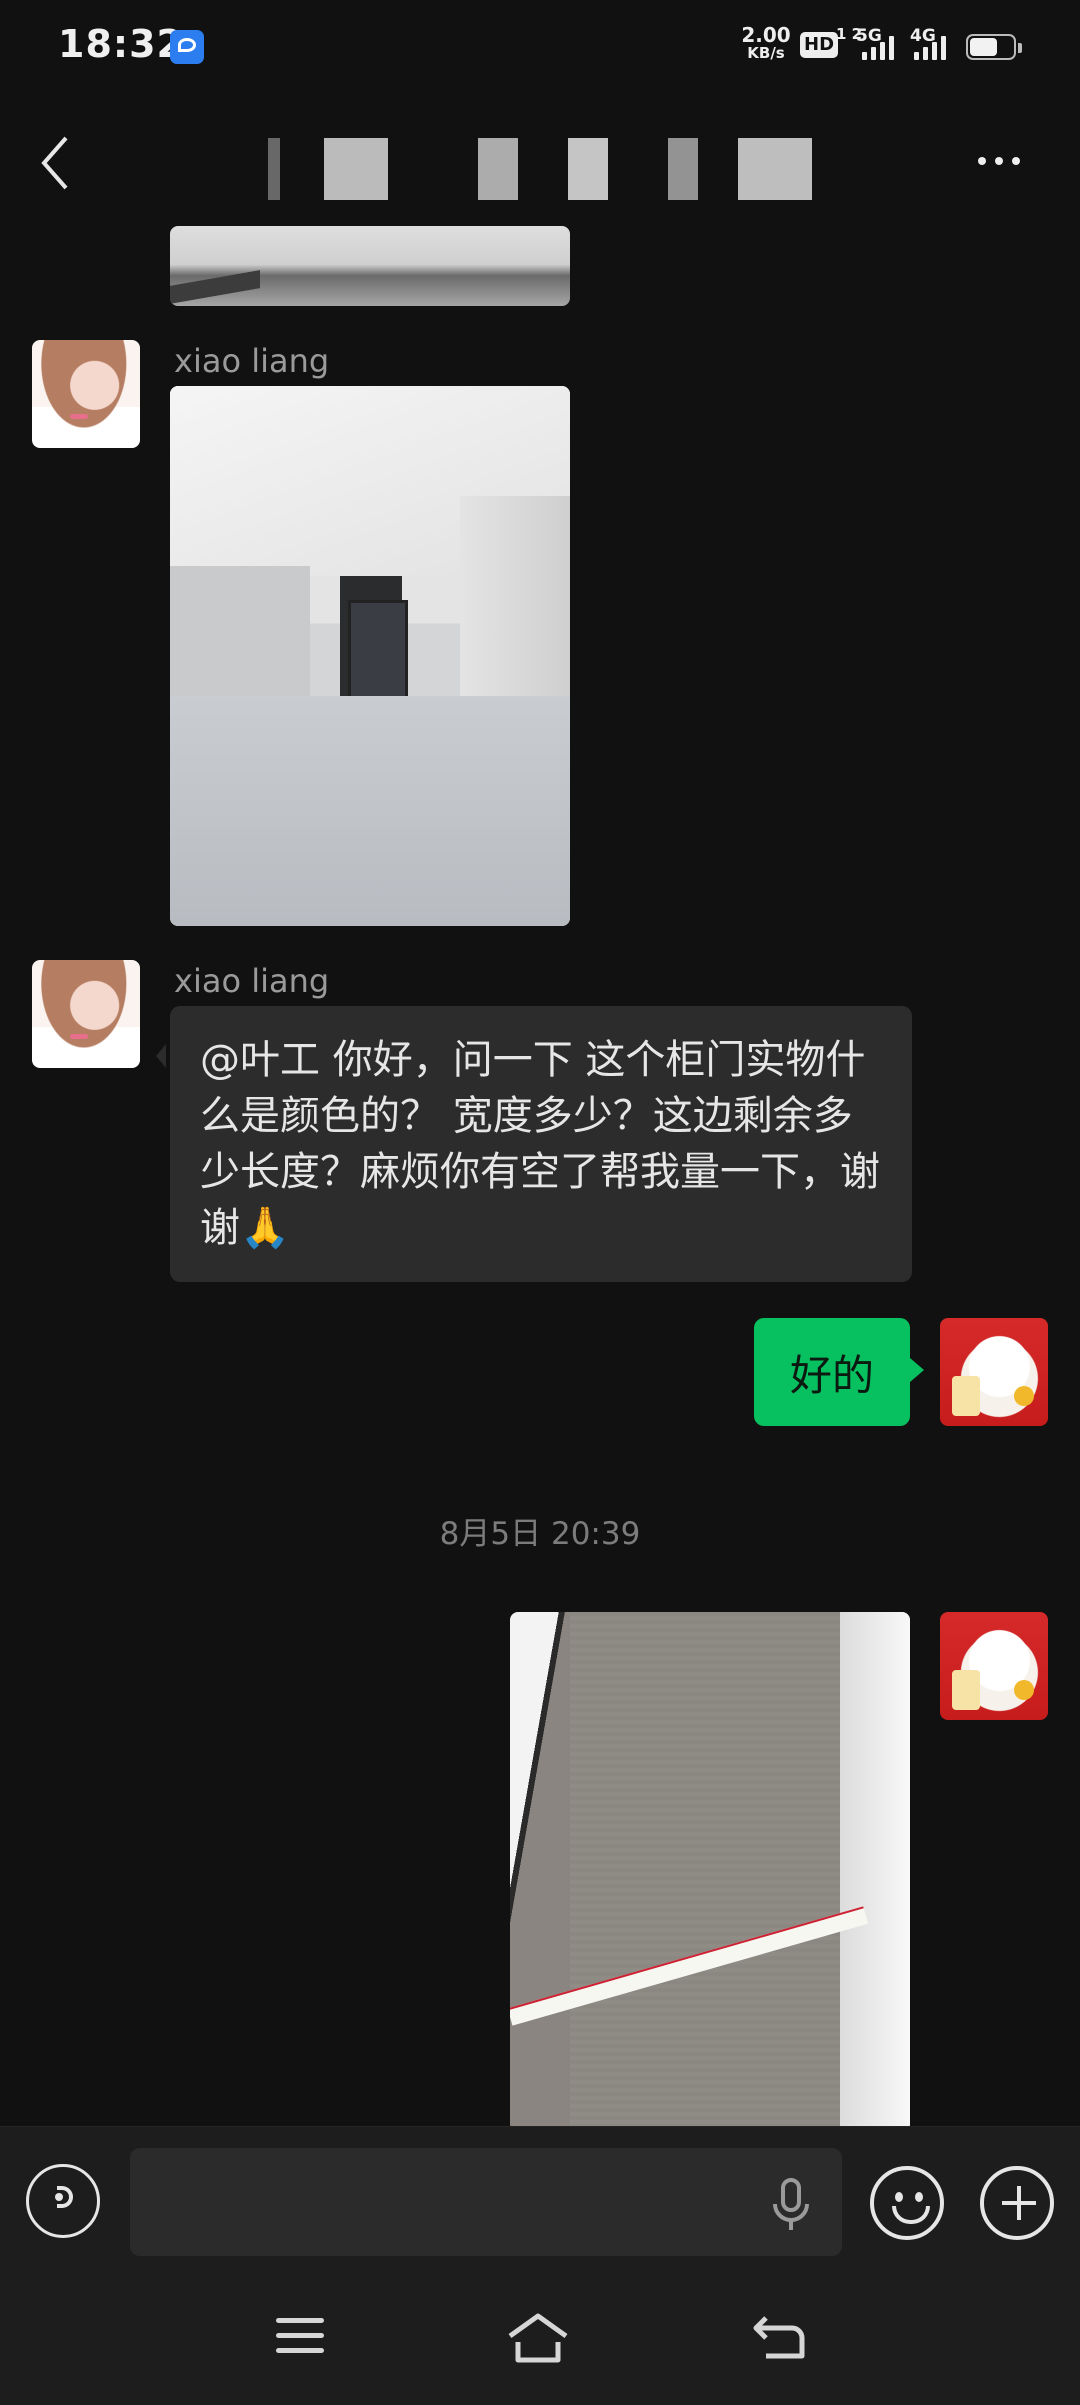 This screenshot has height=2405, width=1080. I want to click on text-message-outgoing: 好的, so click(839, 1372).